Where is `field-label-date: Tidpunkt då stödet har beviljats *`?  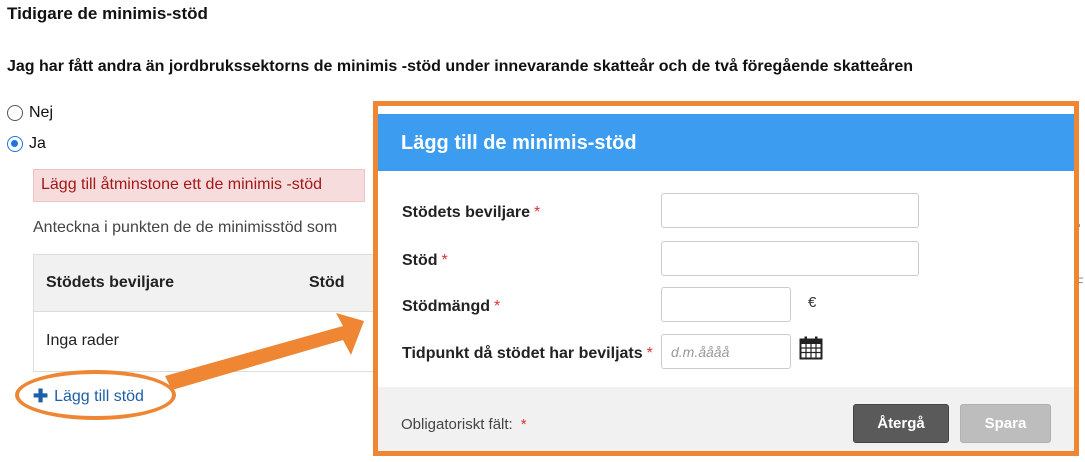
field-label-date: Tidpunkt då stödet har beviljats * is located at coordinates (527, 353).